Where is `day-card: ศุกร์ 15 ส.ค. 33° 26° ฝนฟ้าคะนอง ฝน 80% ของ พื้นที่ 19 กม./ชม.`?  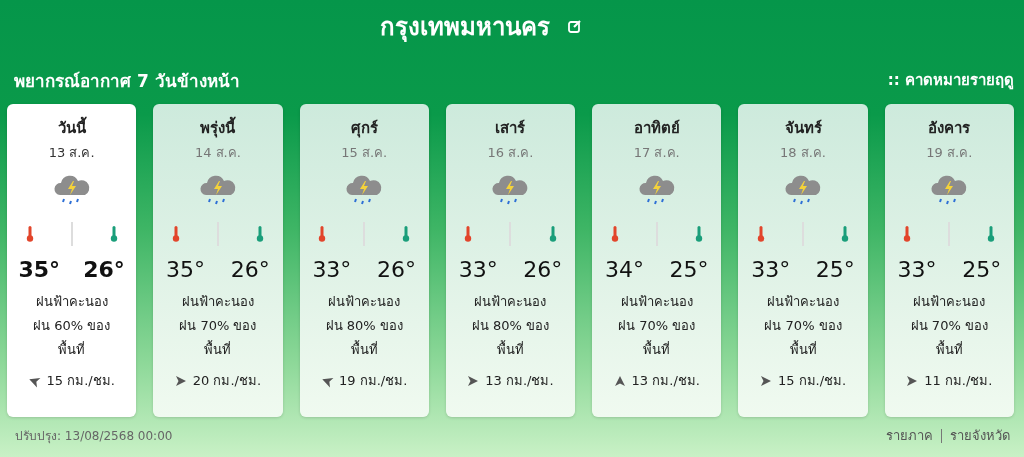 day-card: ศุกร์ 15 ส.ค. 33° 26° ฝนฟ้าคะนอง ฝน 80% ของ พื้นที่ 19 กม./ชม. is located at coordinates (364, 260).